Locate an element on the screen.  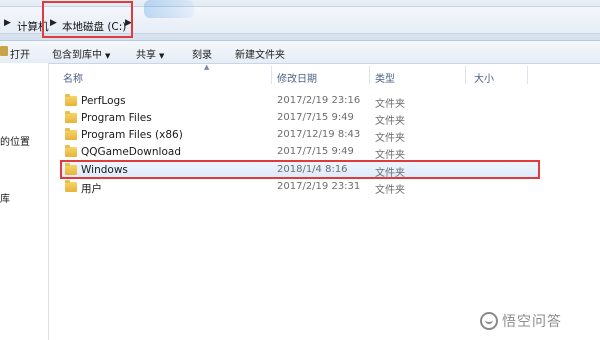
file-row: Program Files 2017/7/15 9:49 文件夹 is located at coordinates (300, 118).